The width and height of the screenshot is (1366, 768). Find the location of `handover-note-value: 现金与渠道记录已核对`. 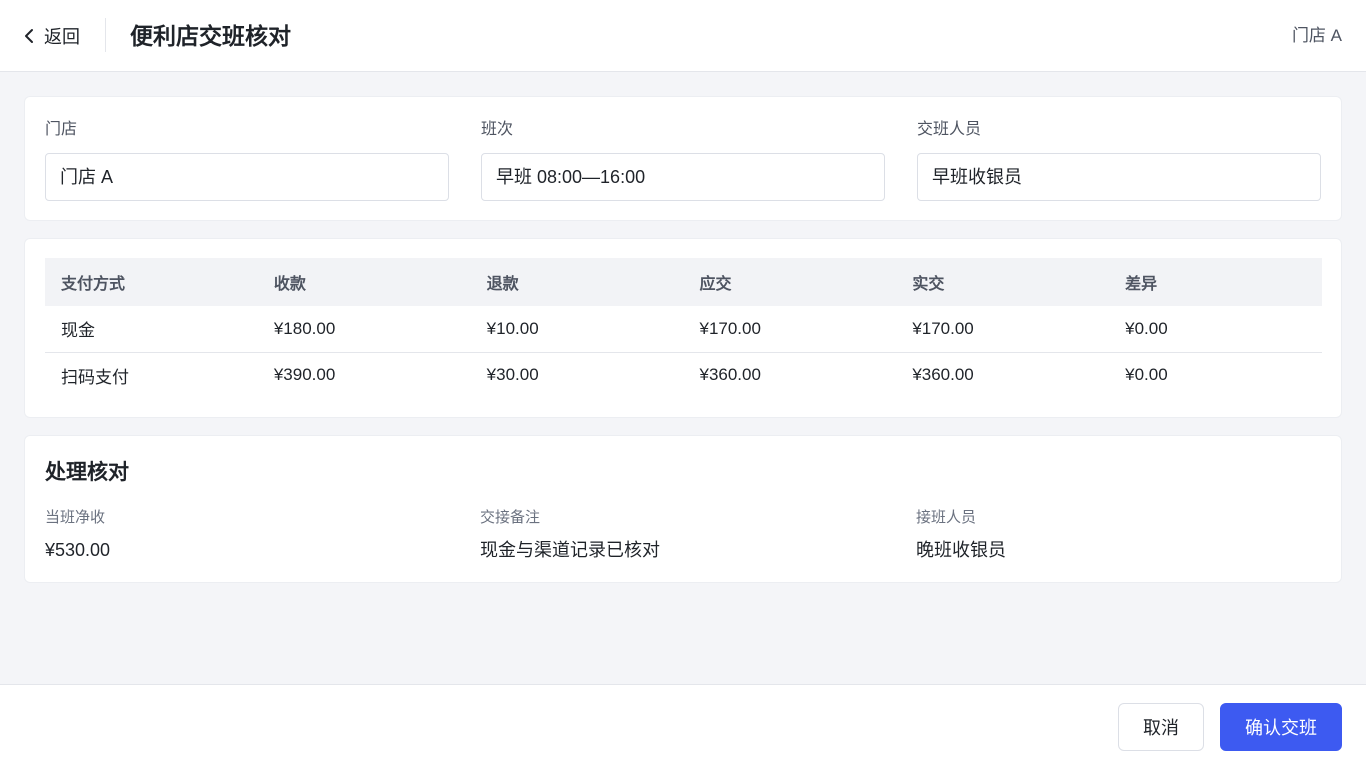

handover-note-value: 现金与渠道记录已核对 is located at coordinates (570, 550).